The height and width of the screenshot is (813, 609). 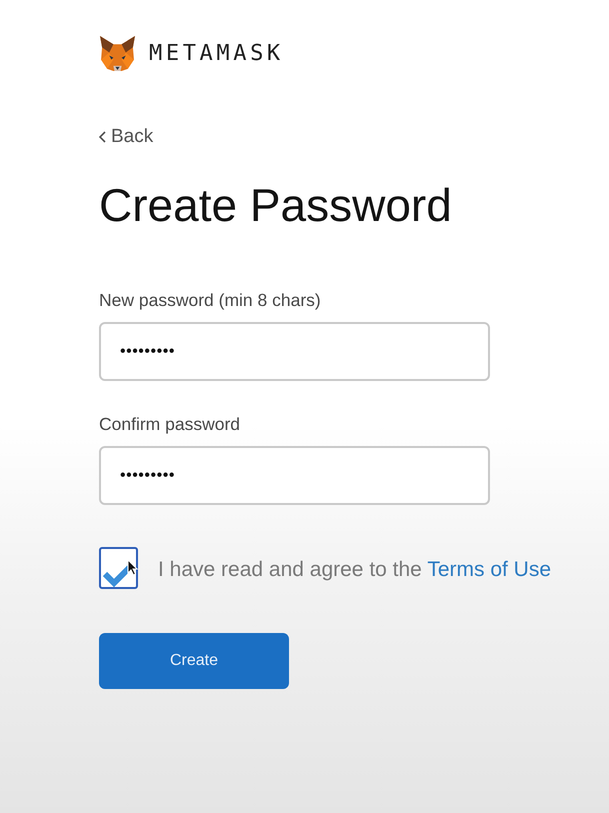 I want to click on create-button: Create, so click(x=194, y=661).